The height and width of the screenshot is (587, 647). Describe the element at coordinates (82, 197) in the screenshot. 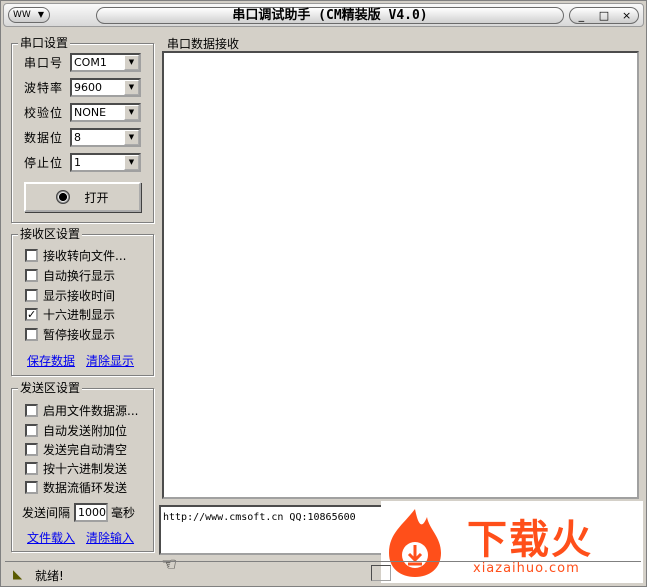

I see `open-port-button: 打开` at that location.